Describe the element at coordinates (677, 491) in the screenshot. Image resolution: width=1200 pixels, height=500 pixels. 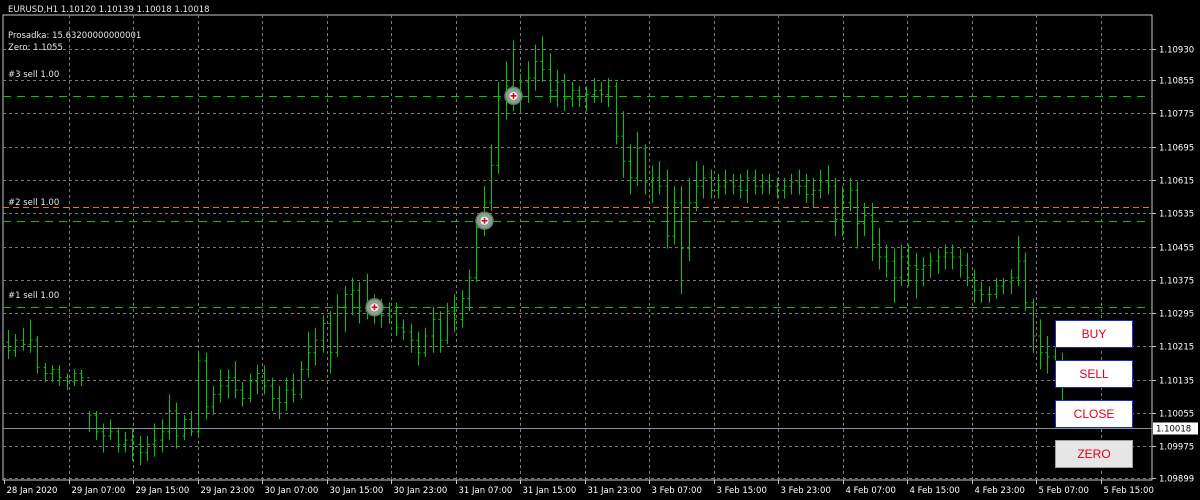
I see `time-tick-label: 3 Feb 07:00` at that location.